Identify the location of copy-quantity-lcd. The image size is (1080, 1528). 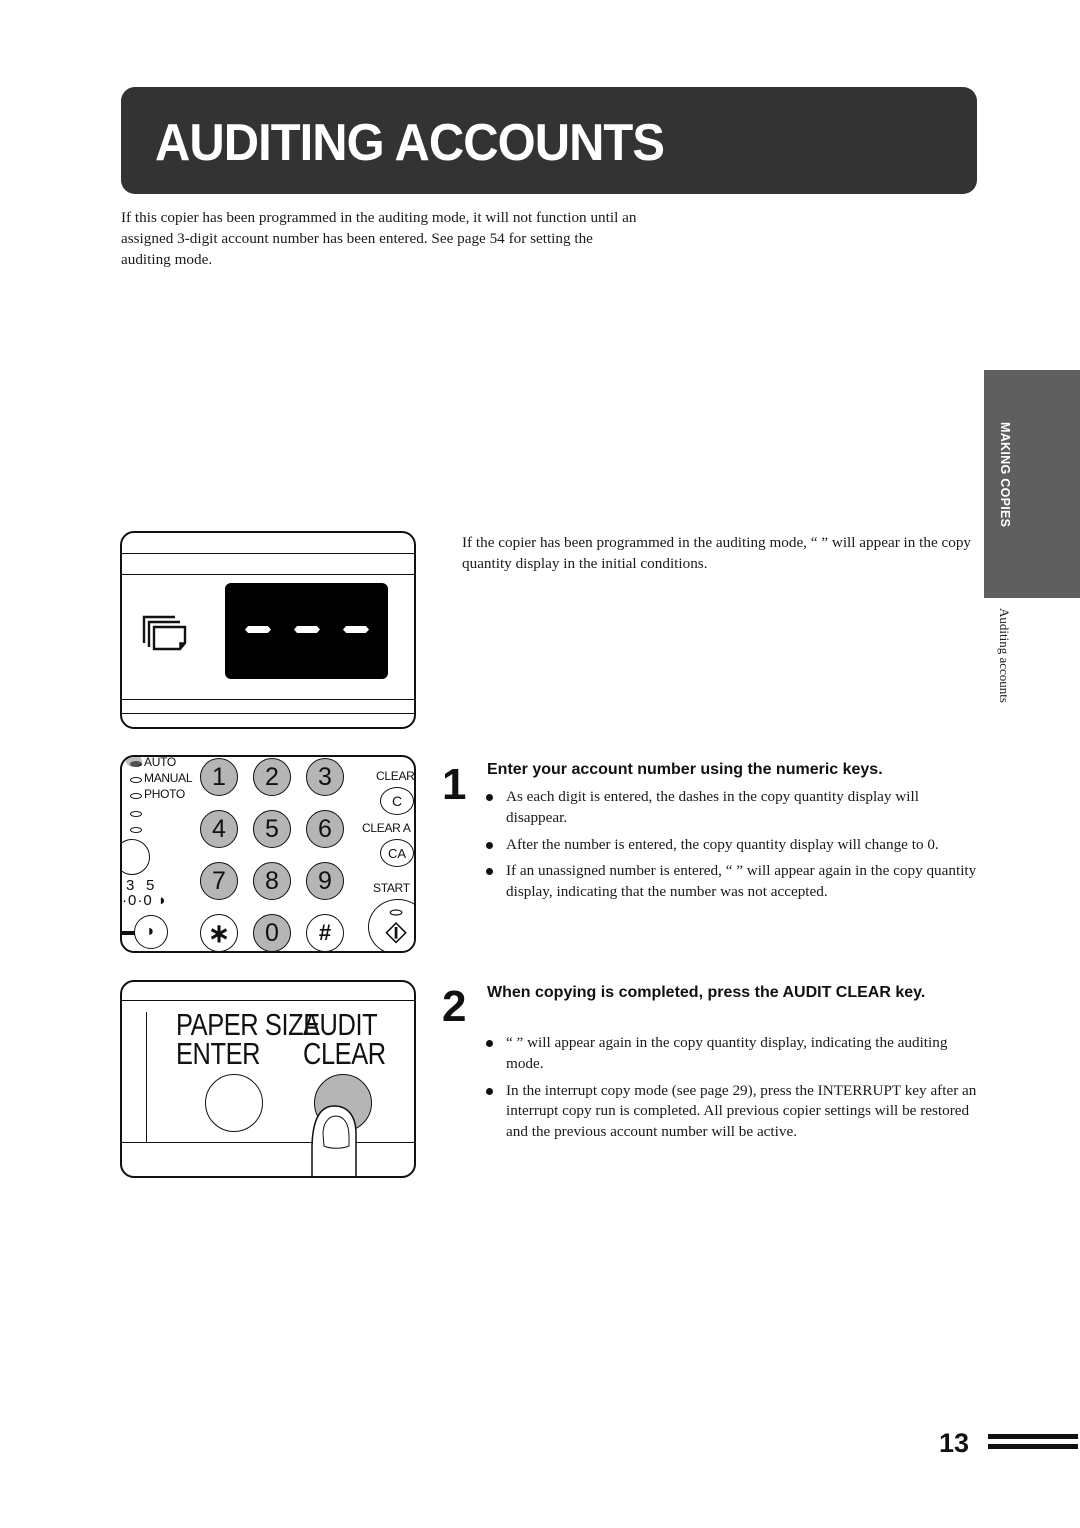
(306, 631).